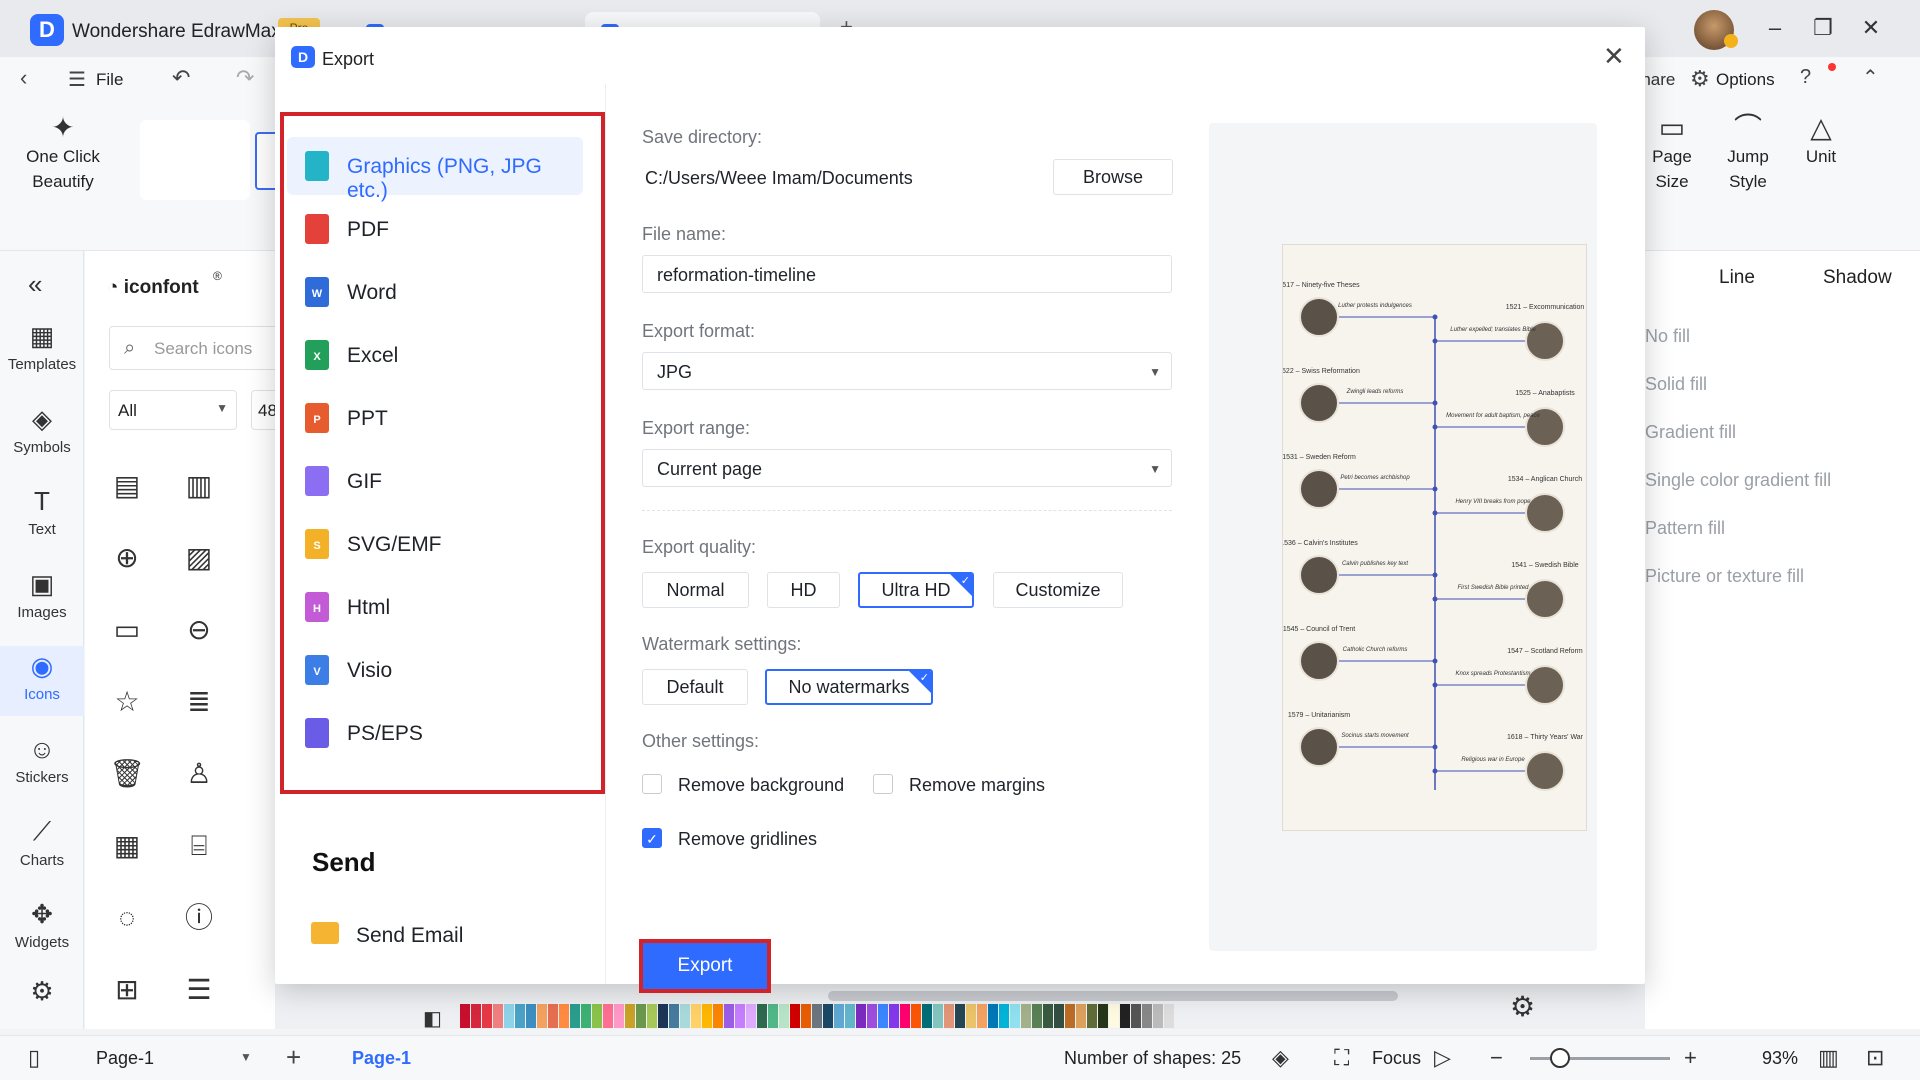 The height and width of the screenshot is (1080, 1920). I want to click on layout-icon: ▤, so click(127, 486).